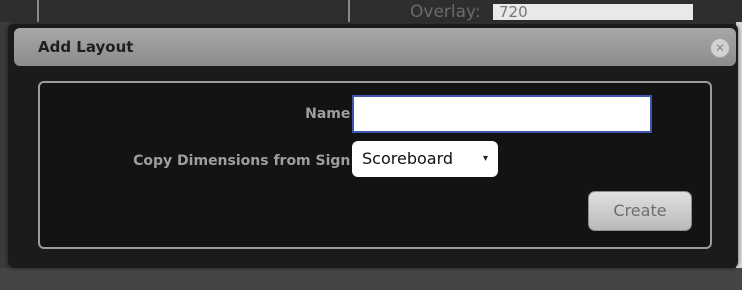  What do you see at coordinates (330, 114) in the screenshot?
I see `name-label: Name:` at bounding box center [330, 114].